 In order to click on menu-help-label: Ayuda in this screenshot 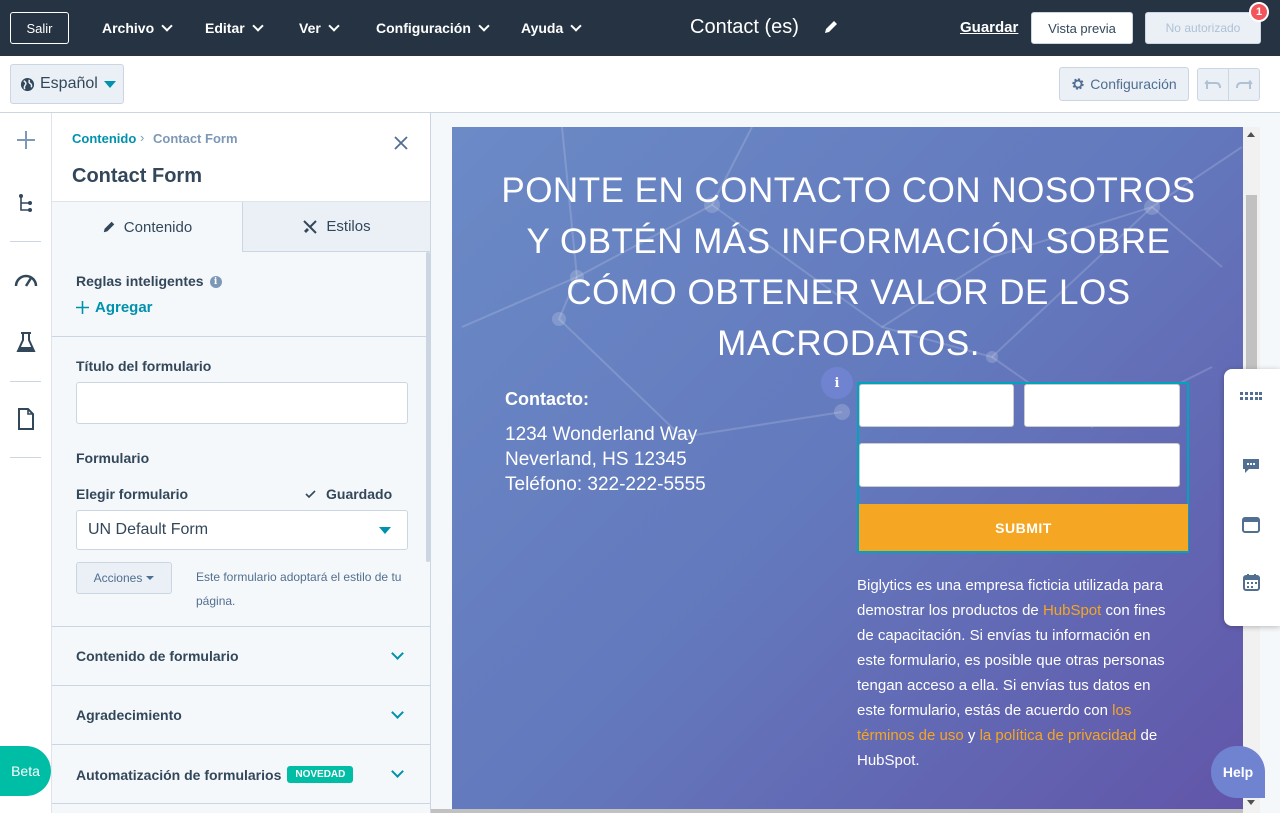, I will do `click(542, 28)`.